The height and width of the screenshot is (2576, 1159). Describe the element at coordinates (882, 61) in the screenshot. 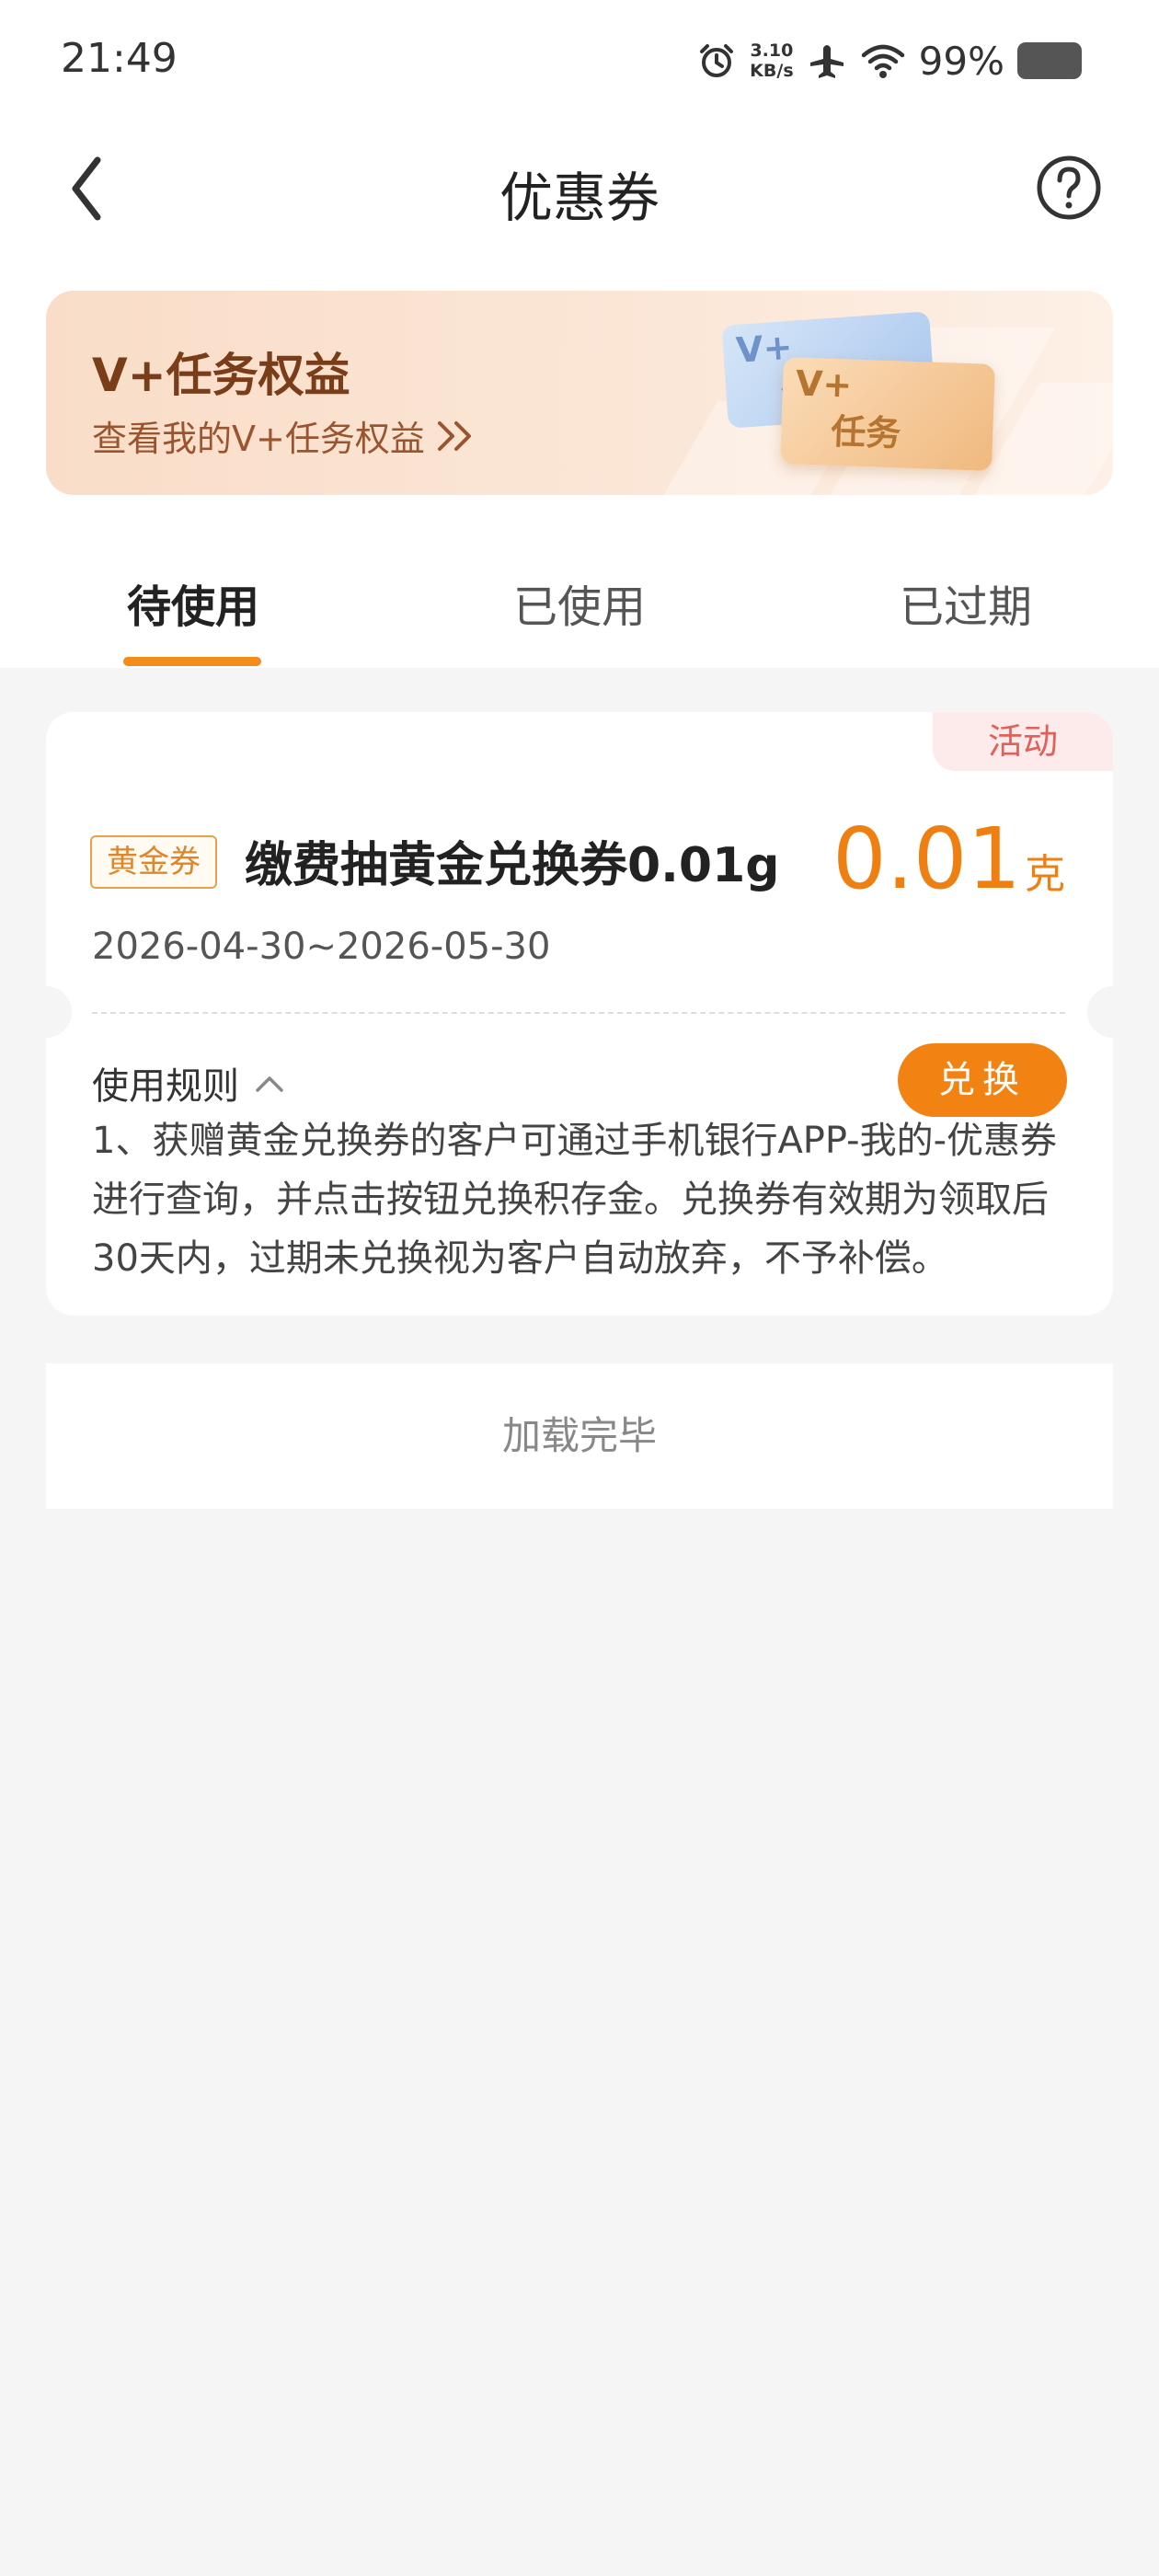

I see `wifi-icon` at that location.